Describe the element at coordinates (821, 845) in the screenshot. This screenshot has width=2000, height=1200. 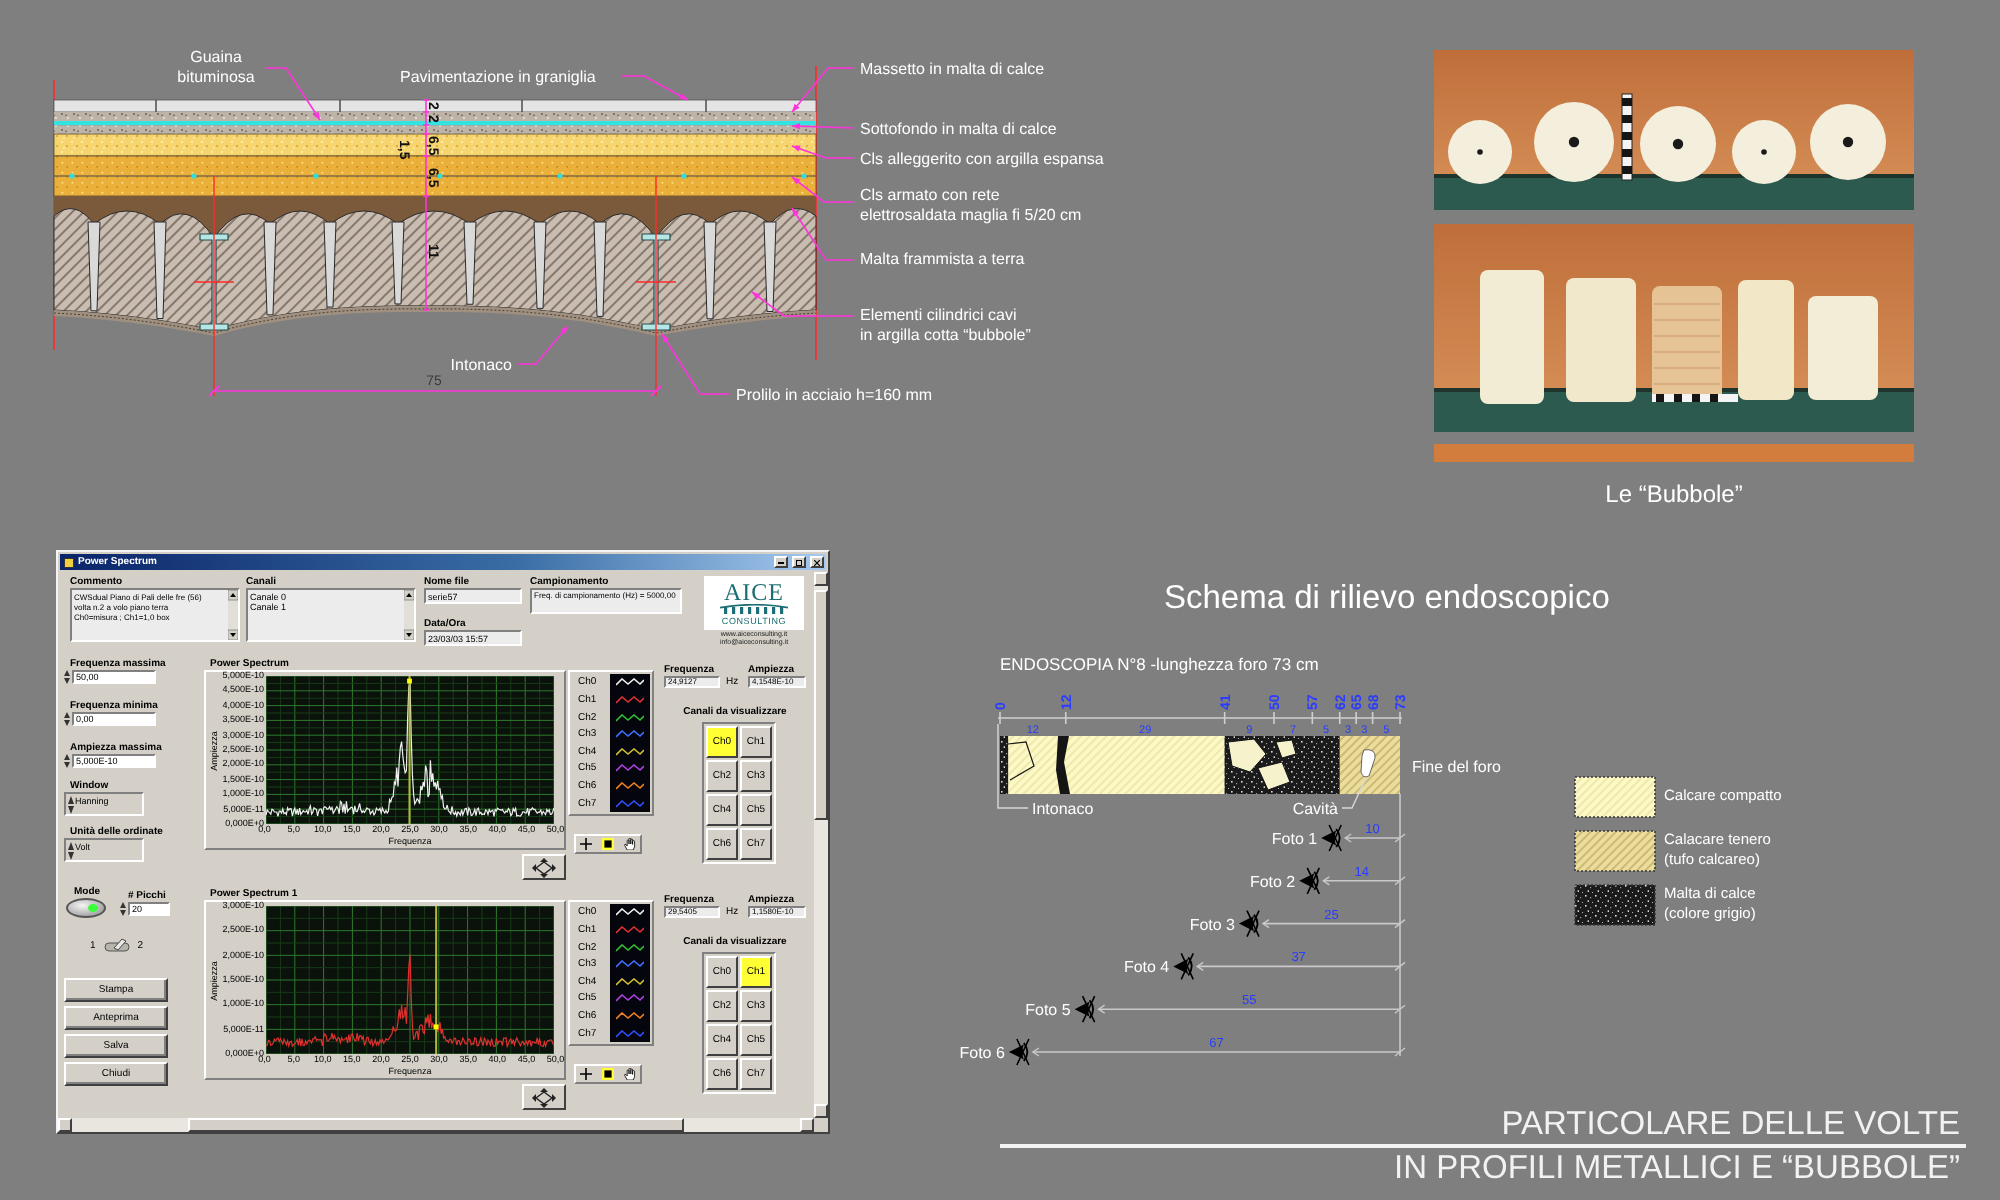
I see `vertical-scrollbar` at that location.